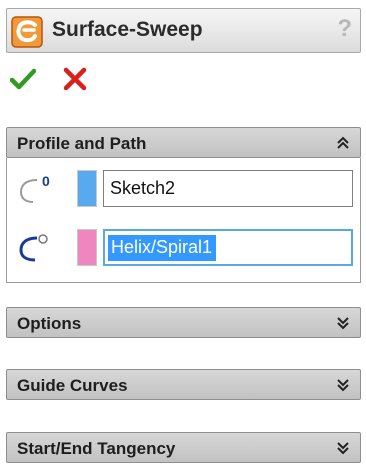  I want to click on path-icon, so click(33, 248).